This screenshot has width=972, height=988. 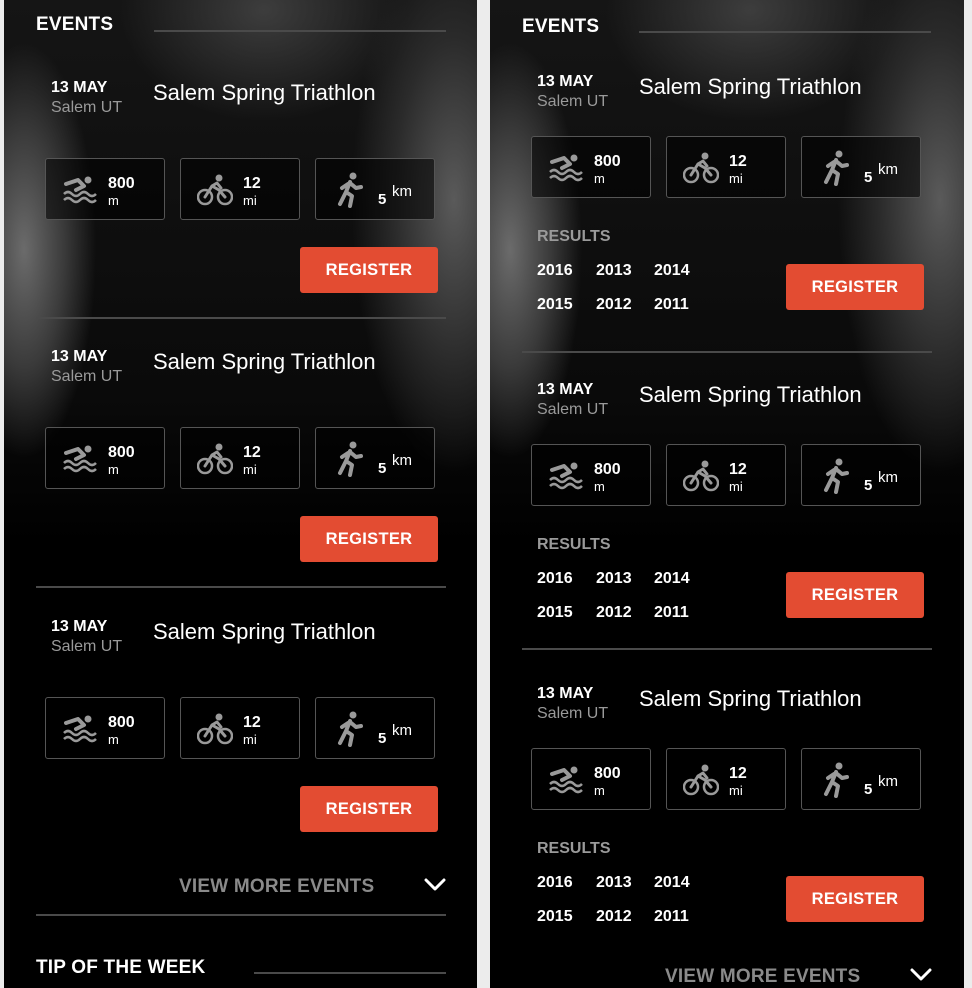 I want to click on tip-of-the-week-title: TIP OF THE WEEK, so click(x=121, y=967).